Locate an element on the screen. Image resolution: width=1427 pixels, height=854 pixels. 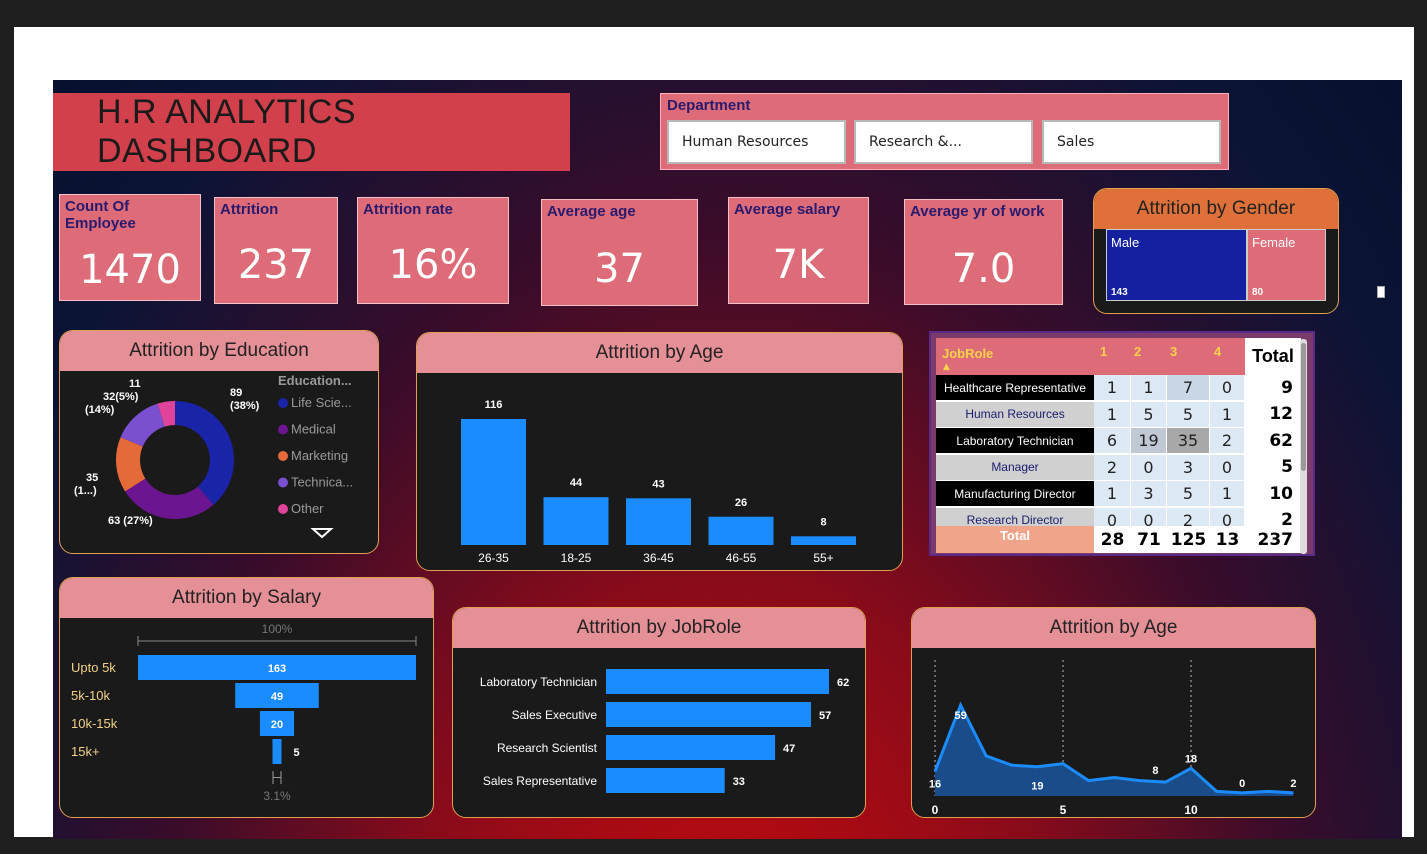
data-label: 163 is located at coordinates (277, 669).